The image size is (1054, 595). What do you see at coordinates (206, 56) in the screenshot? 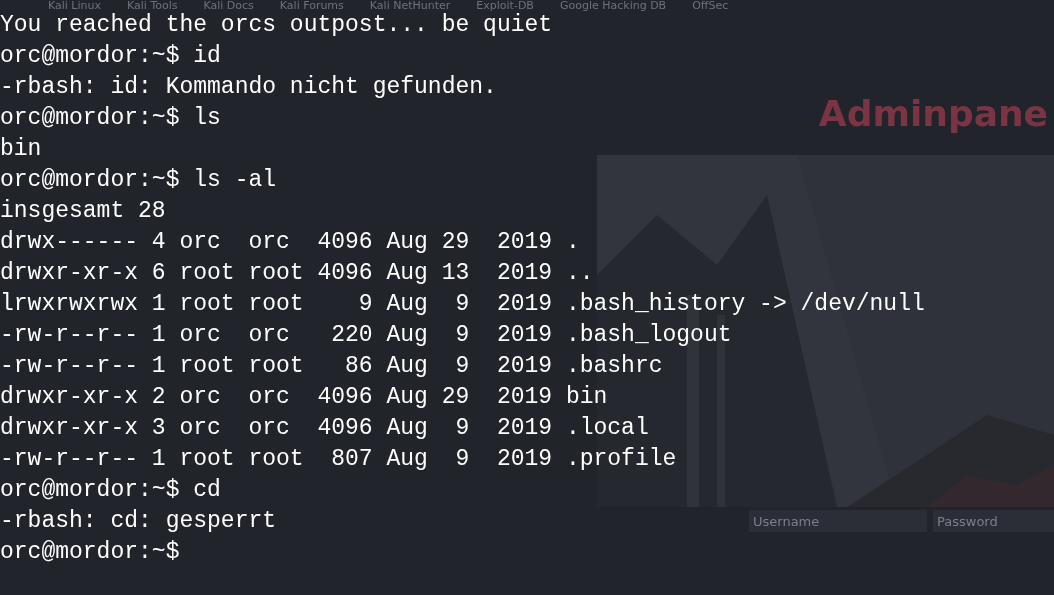
I see `command-text: id` at bounding box center [206, 56].